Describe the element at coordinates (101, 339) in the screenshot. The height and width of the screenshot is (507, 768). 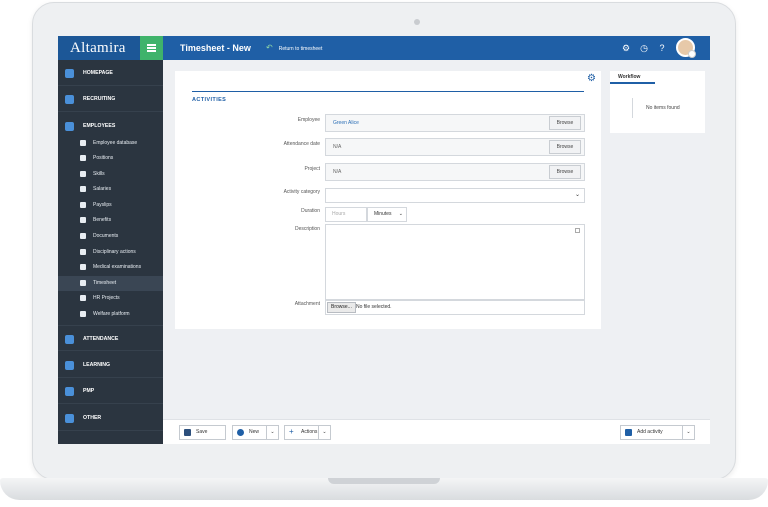
I see `sidebar-item-label: ATTENDANCE` at that location.